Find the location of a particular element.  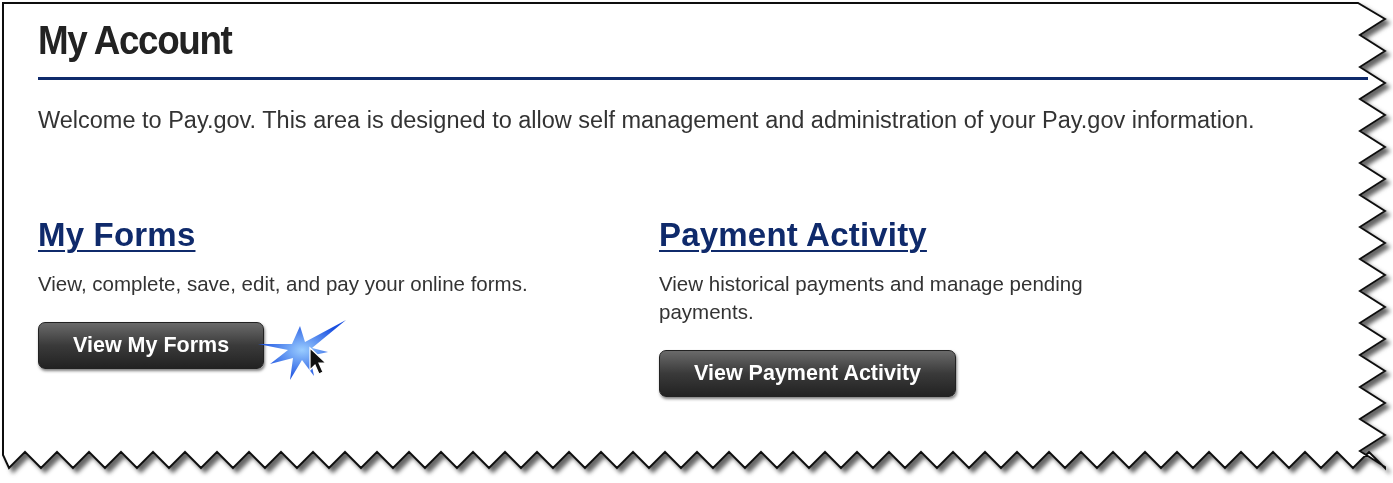

view-button: View My Forms is located at coordinates (151, 345).